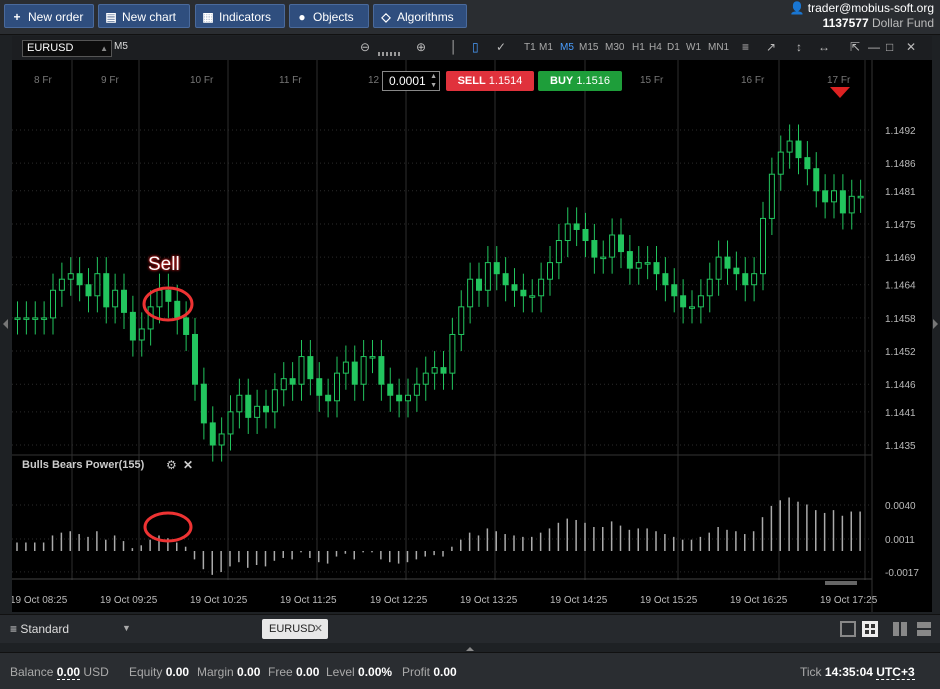 The height and width of the screenshot is (689, 940). I want to click on price-tick: 1.1441, so click(900, 413).